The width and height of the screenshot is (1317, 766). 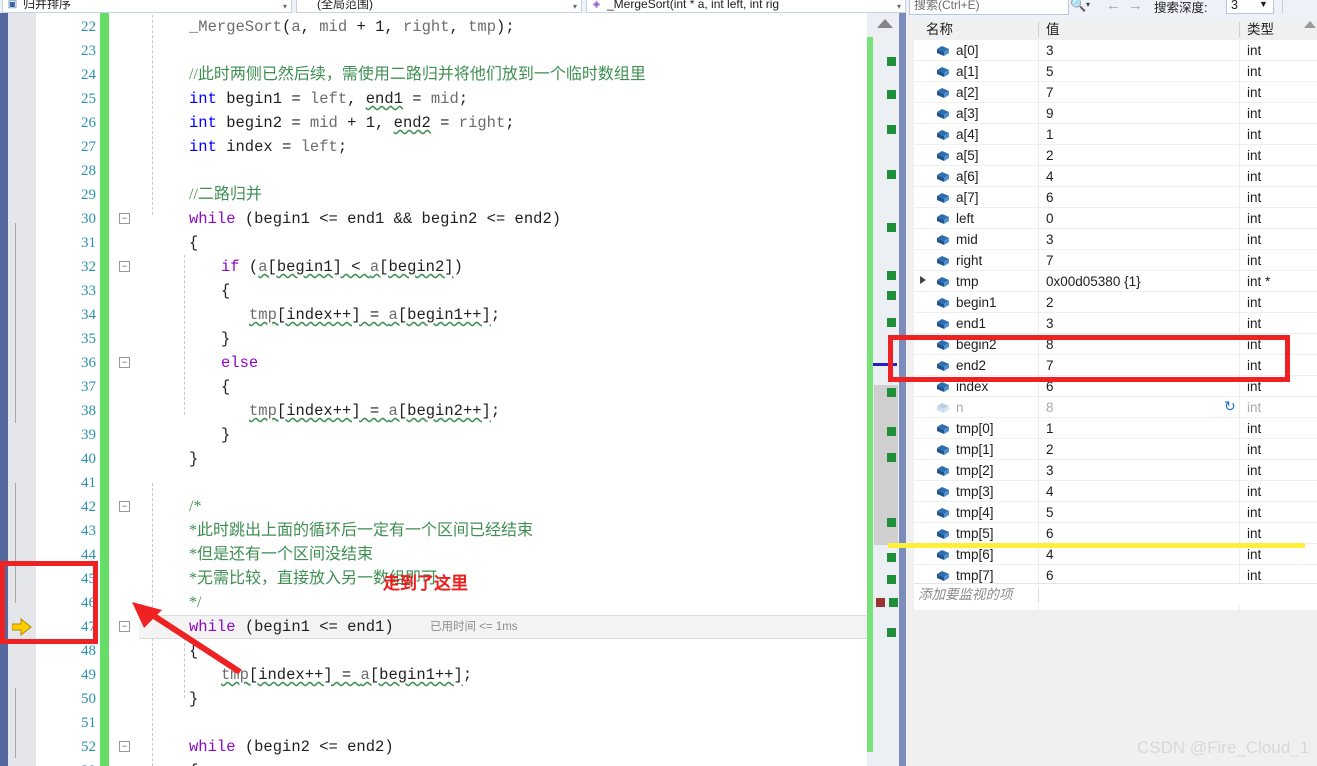 I want to click on scope-selector: (全局范围) ▾, so click(x=439, y=6).